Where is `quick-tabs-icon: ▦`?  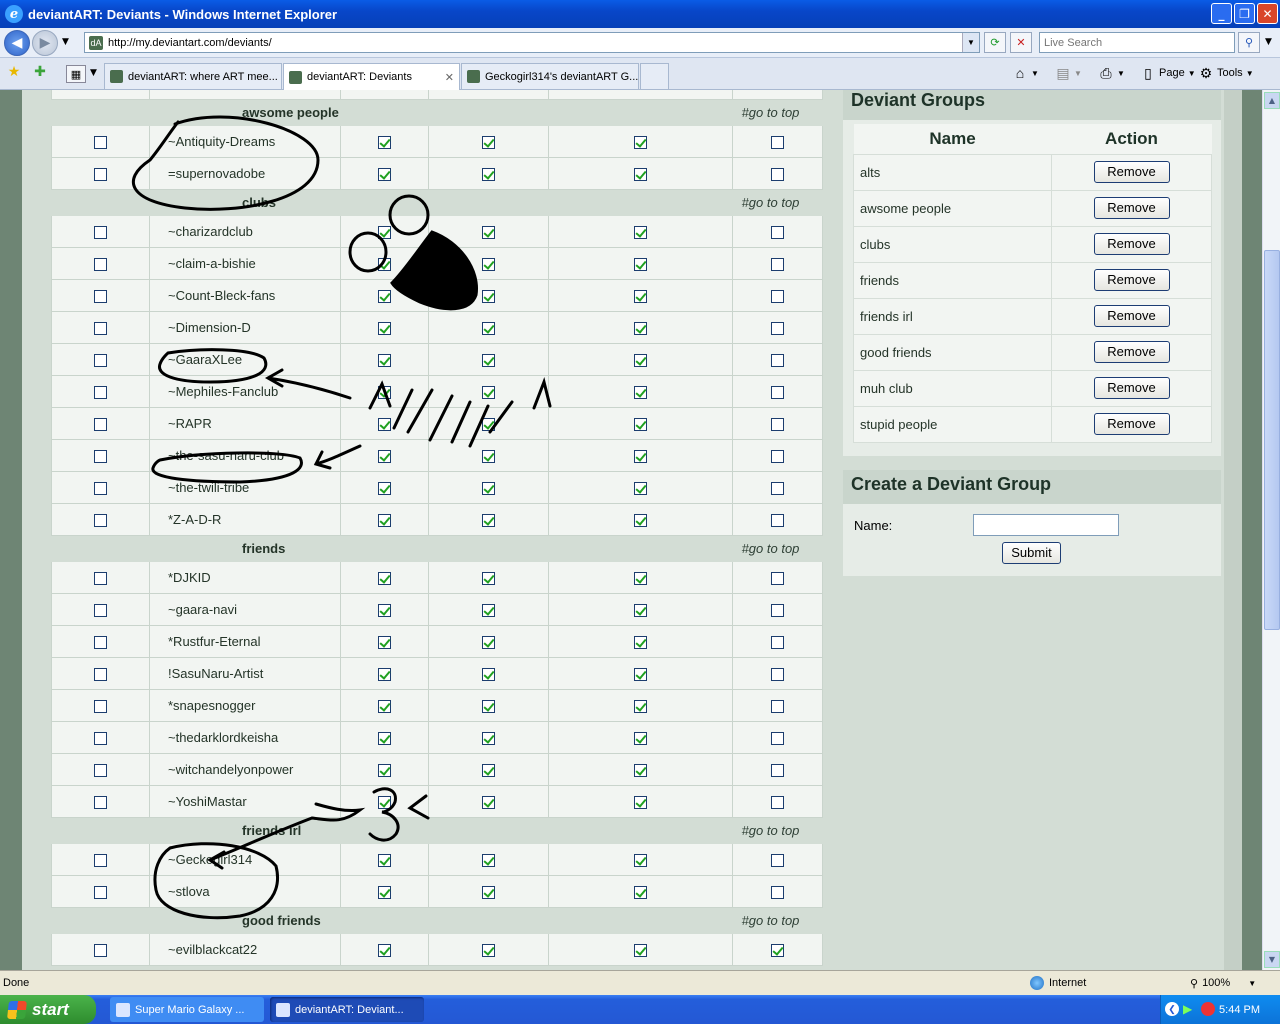
quick-tabs-icon: ▦ is located at coordinates (76, 74).